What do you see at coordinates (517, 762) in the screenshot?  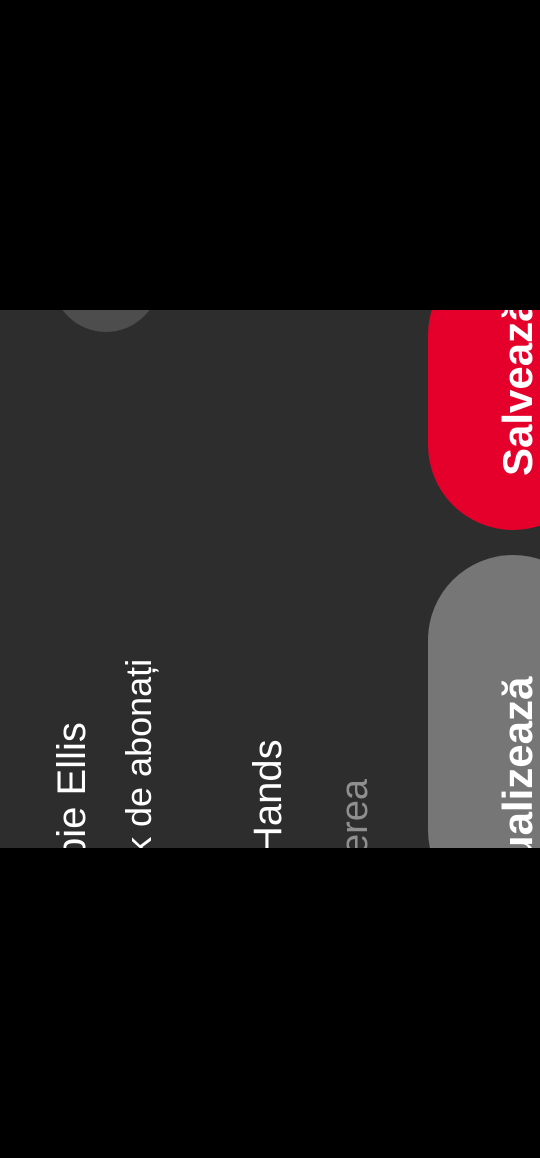 I see `view-button-label: Vizualizează` at bounding box center [517, 762].